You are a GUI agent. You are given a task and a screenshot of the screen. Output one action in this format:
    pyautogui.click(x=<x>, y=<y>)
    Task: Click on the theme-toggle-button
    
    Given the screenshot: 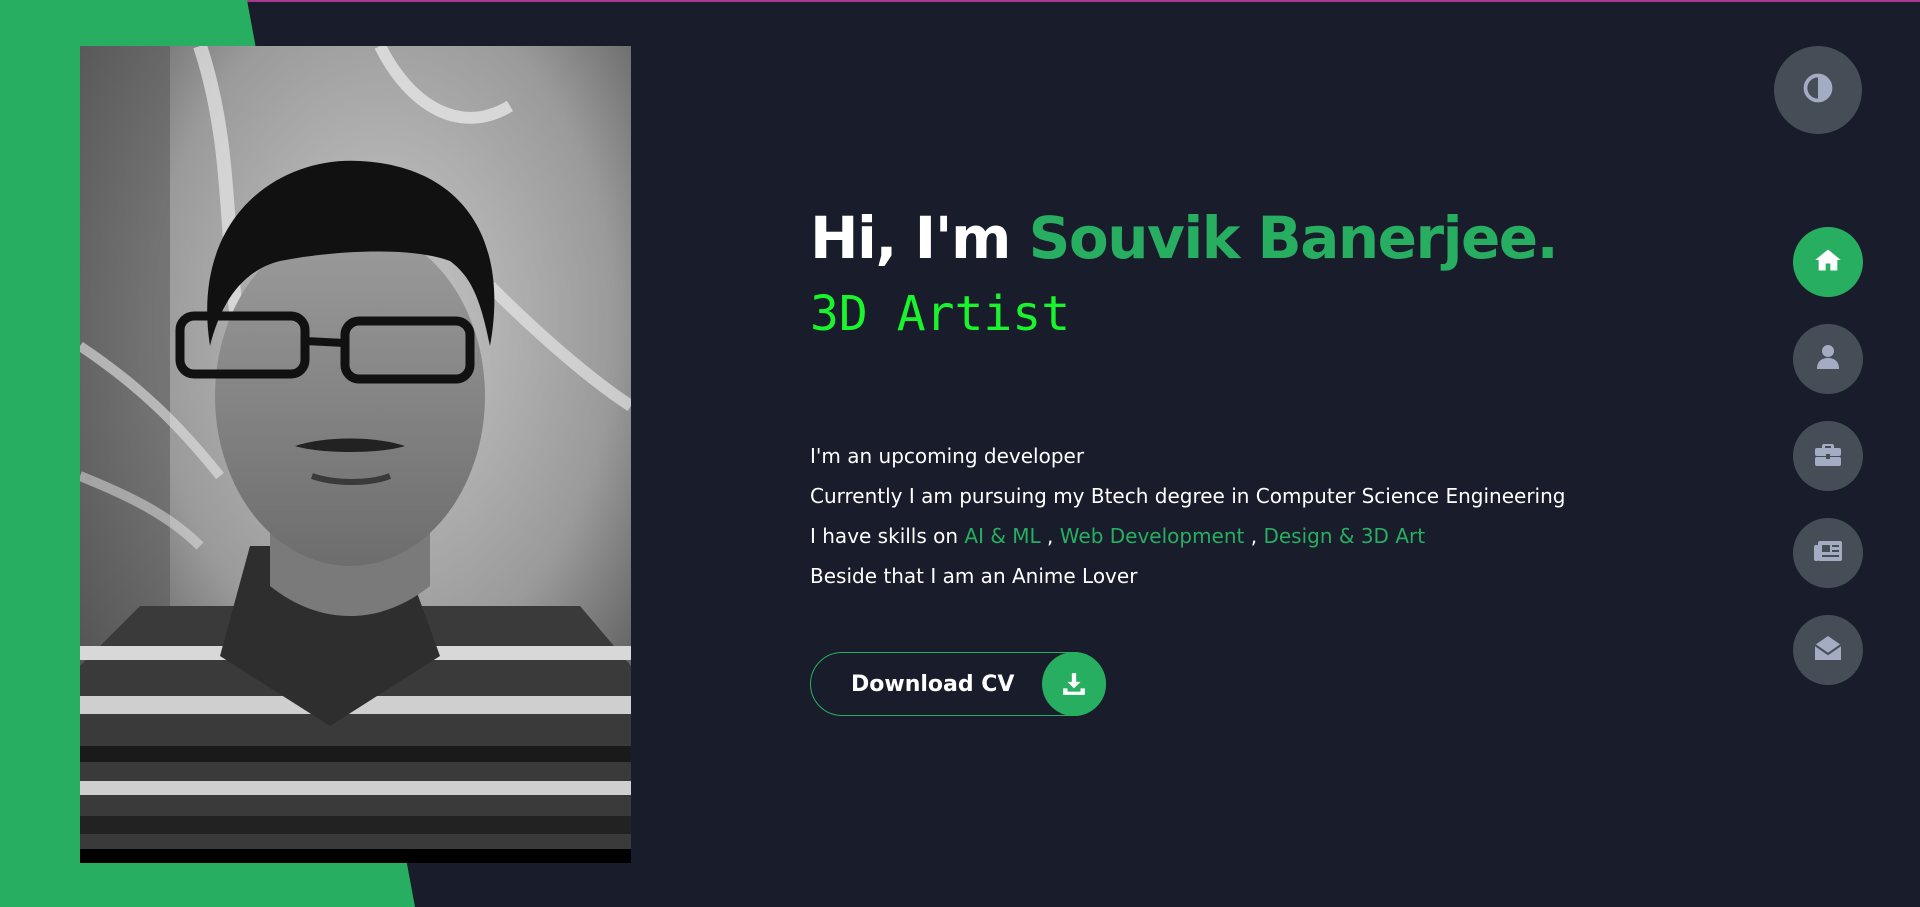 What is the action you would take?
    pyautogui.click(x=1818, y=90)
    